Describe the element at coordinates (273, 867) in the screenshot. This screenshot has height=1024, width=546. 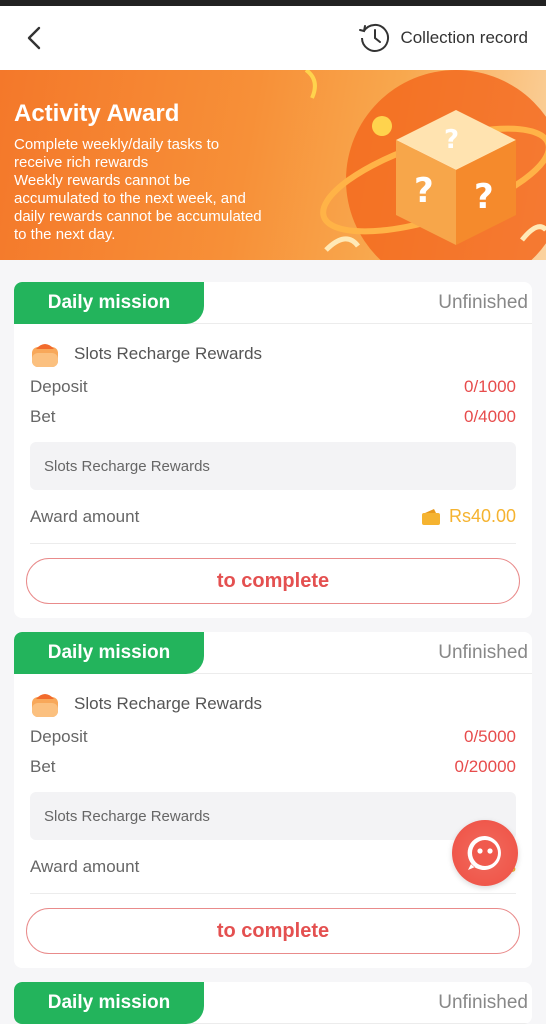
I see `award-row: Award amount Rs` at that location.